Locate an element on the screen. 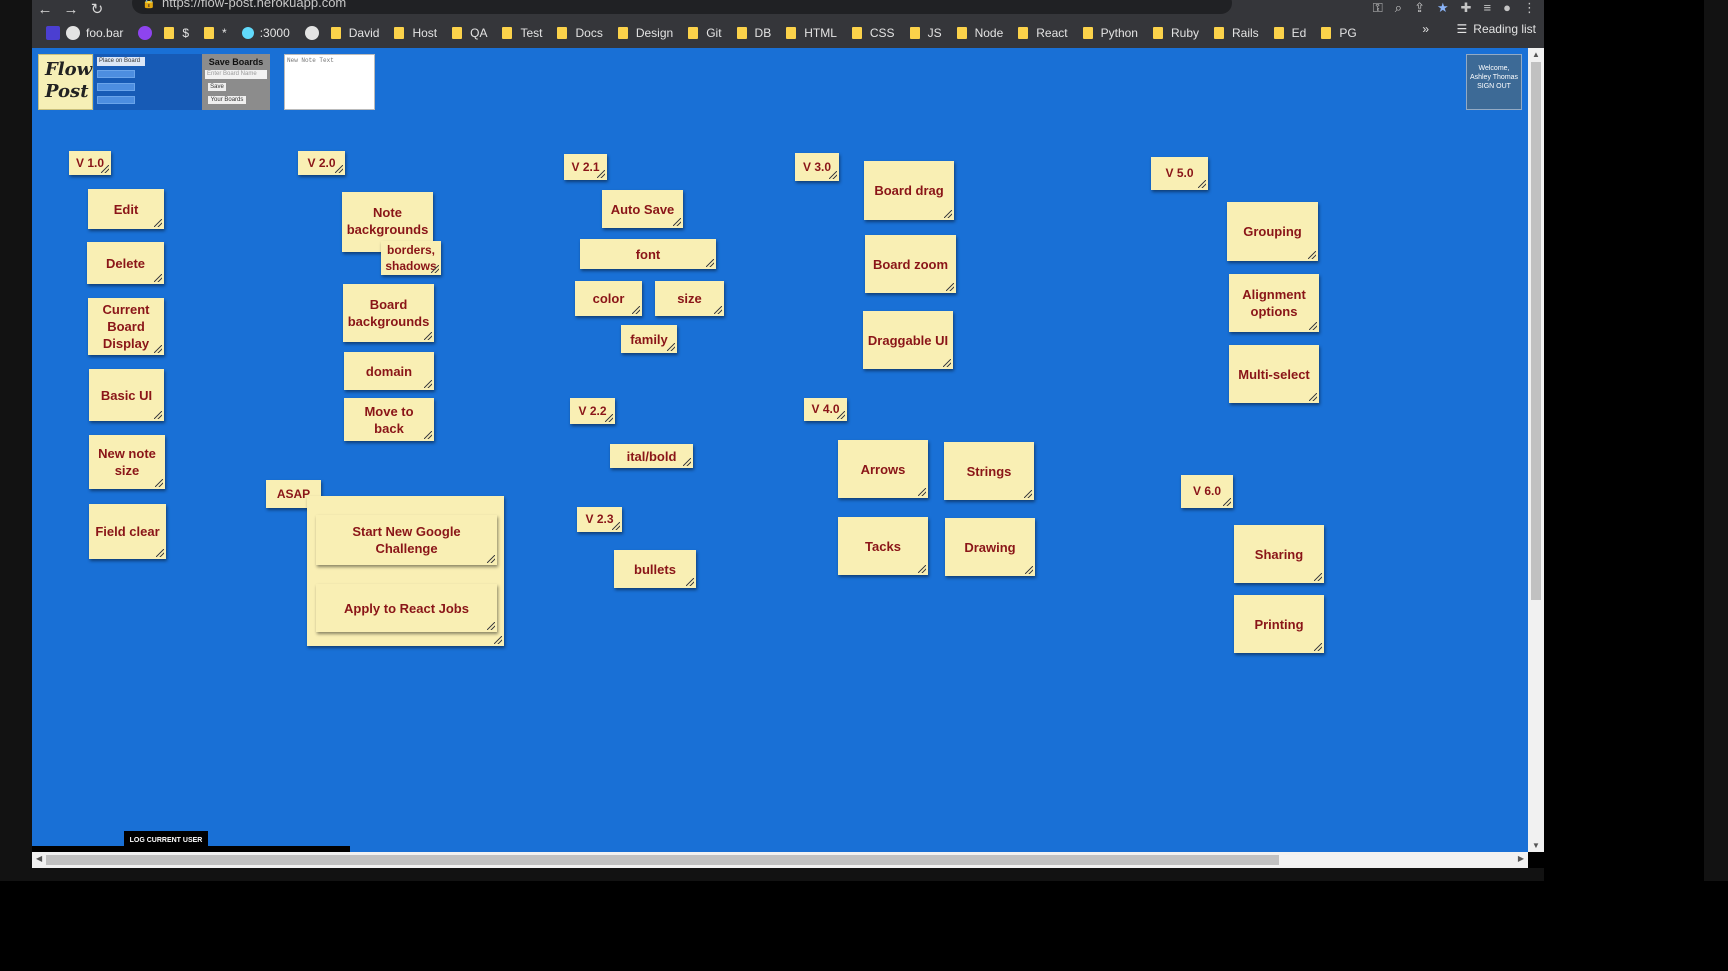 The width and height of the screenshot is (1728, 971). sticky-note: V 3.0 is located at coordinates (817, 167).